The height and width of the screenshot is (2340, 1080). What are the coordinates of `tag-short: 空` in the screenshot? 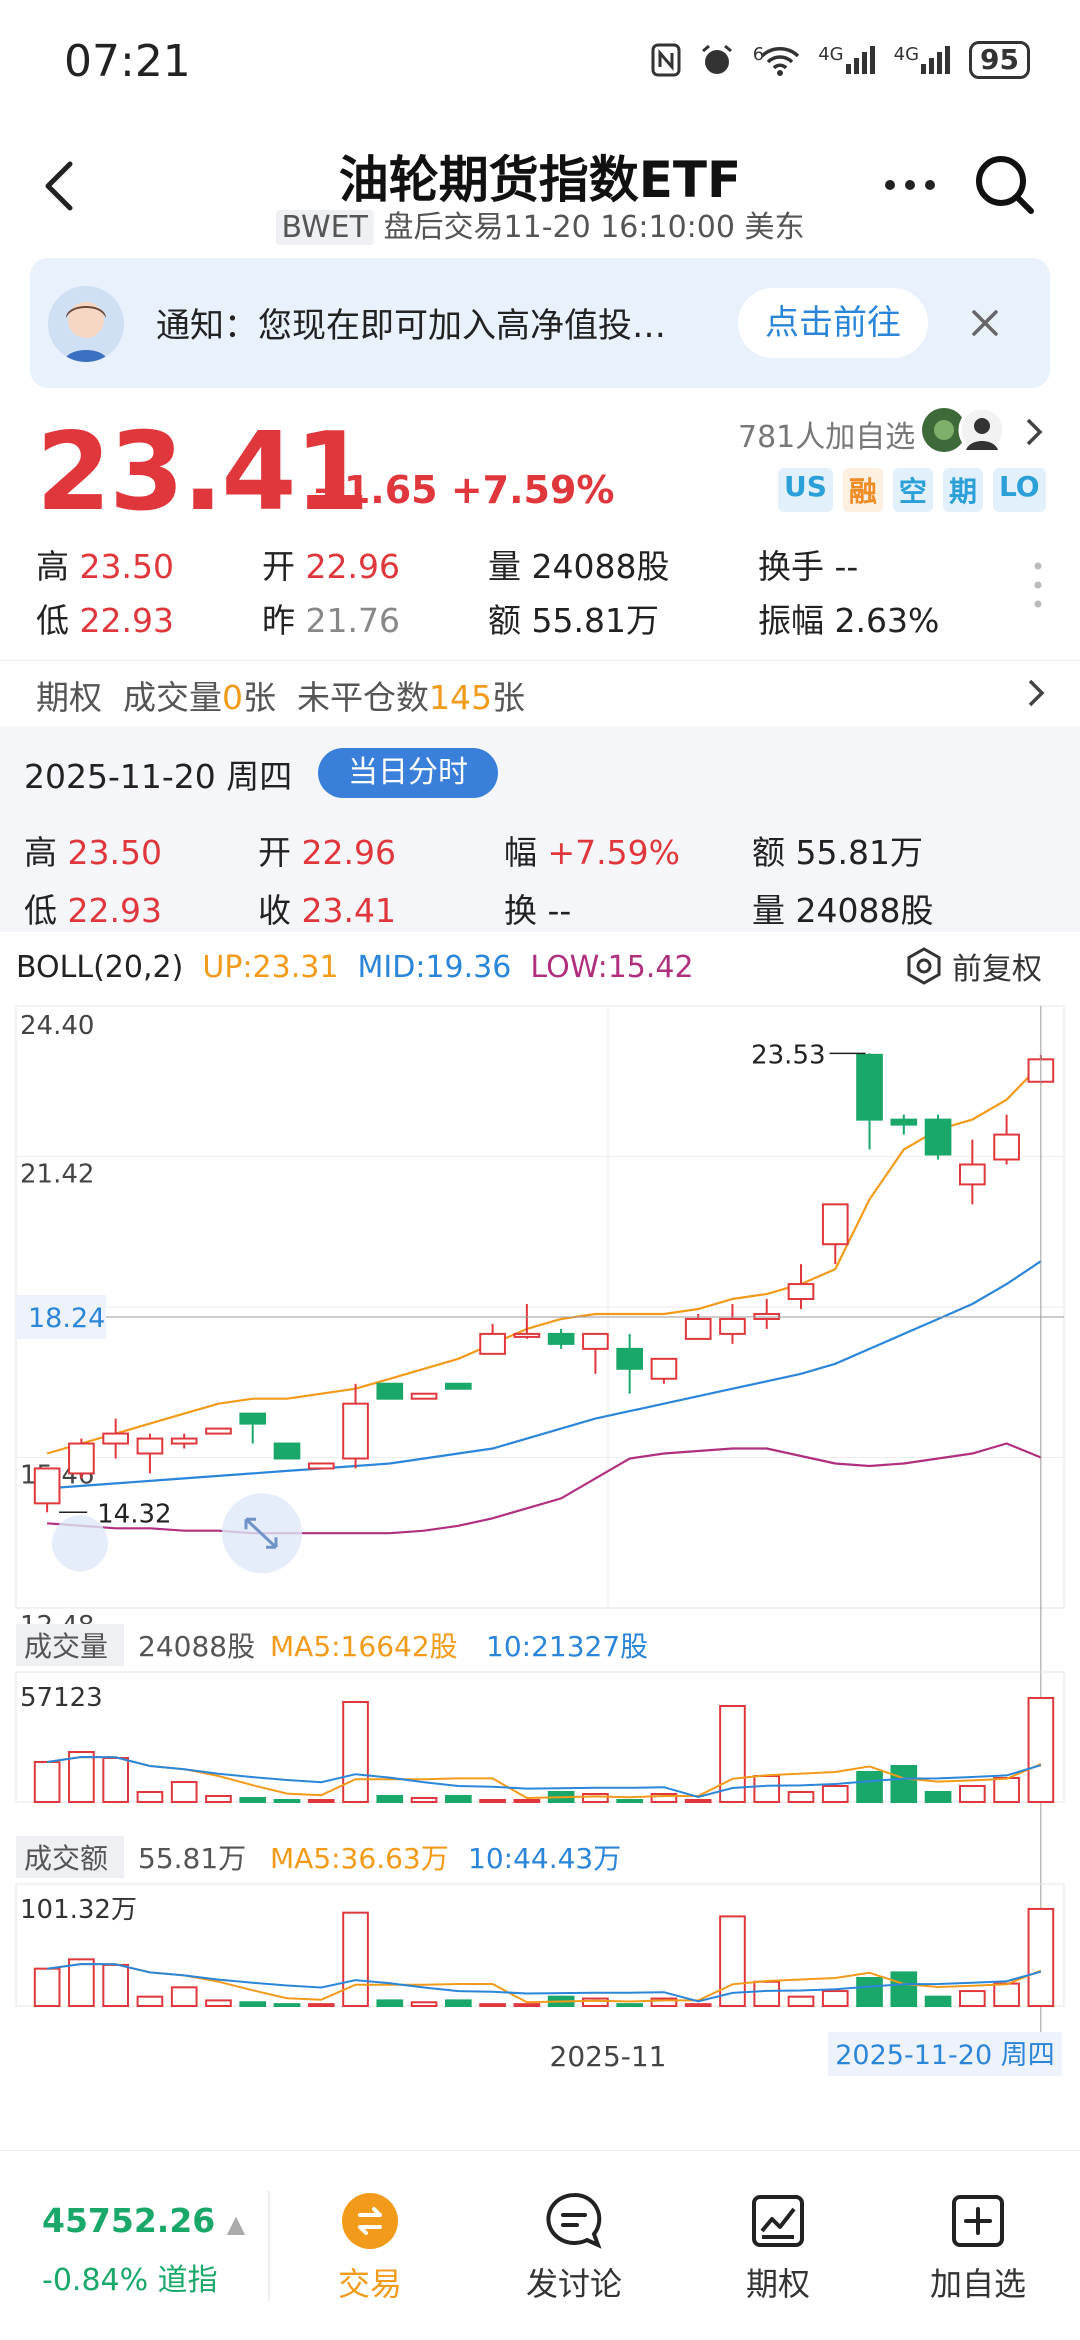 It's located at (912, 490).